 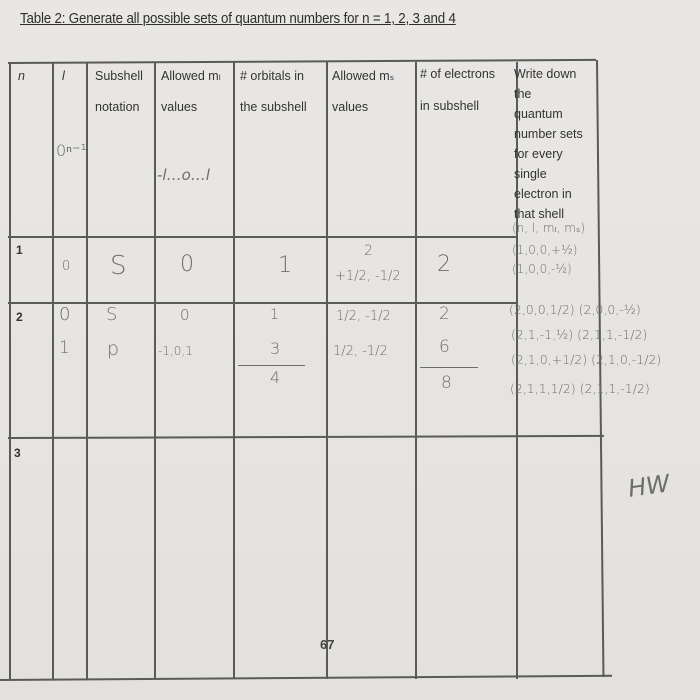 I want to click on header-subshell-line2: notation, so click(x=117, y=107).